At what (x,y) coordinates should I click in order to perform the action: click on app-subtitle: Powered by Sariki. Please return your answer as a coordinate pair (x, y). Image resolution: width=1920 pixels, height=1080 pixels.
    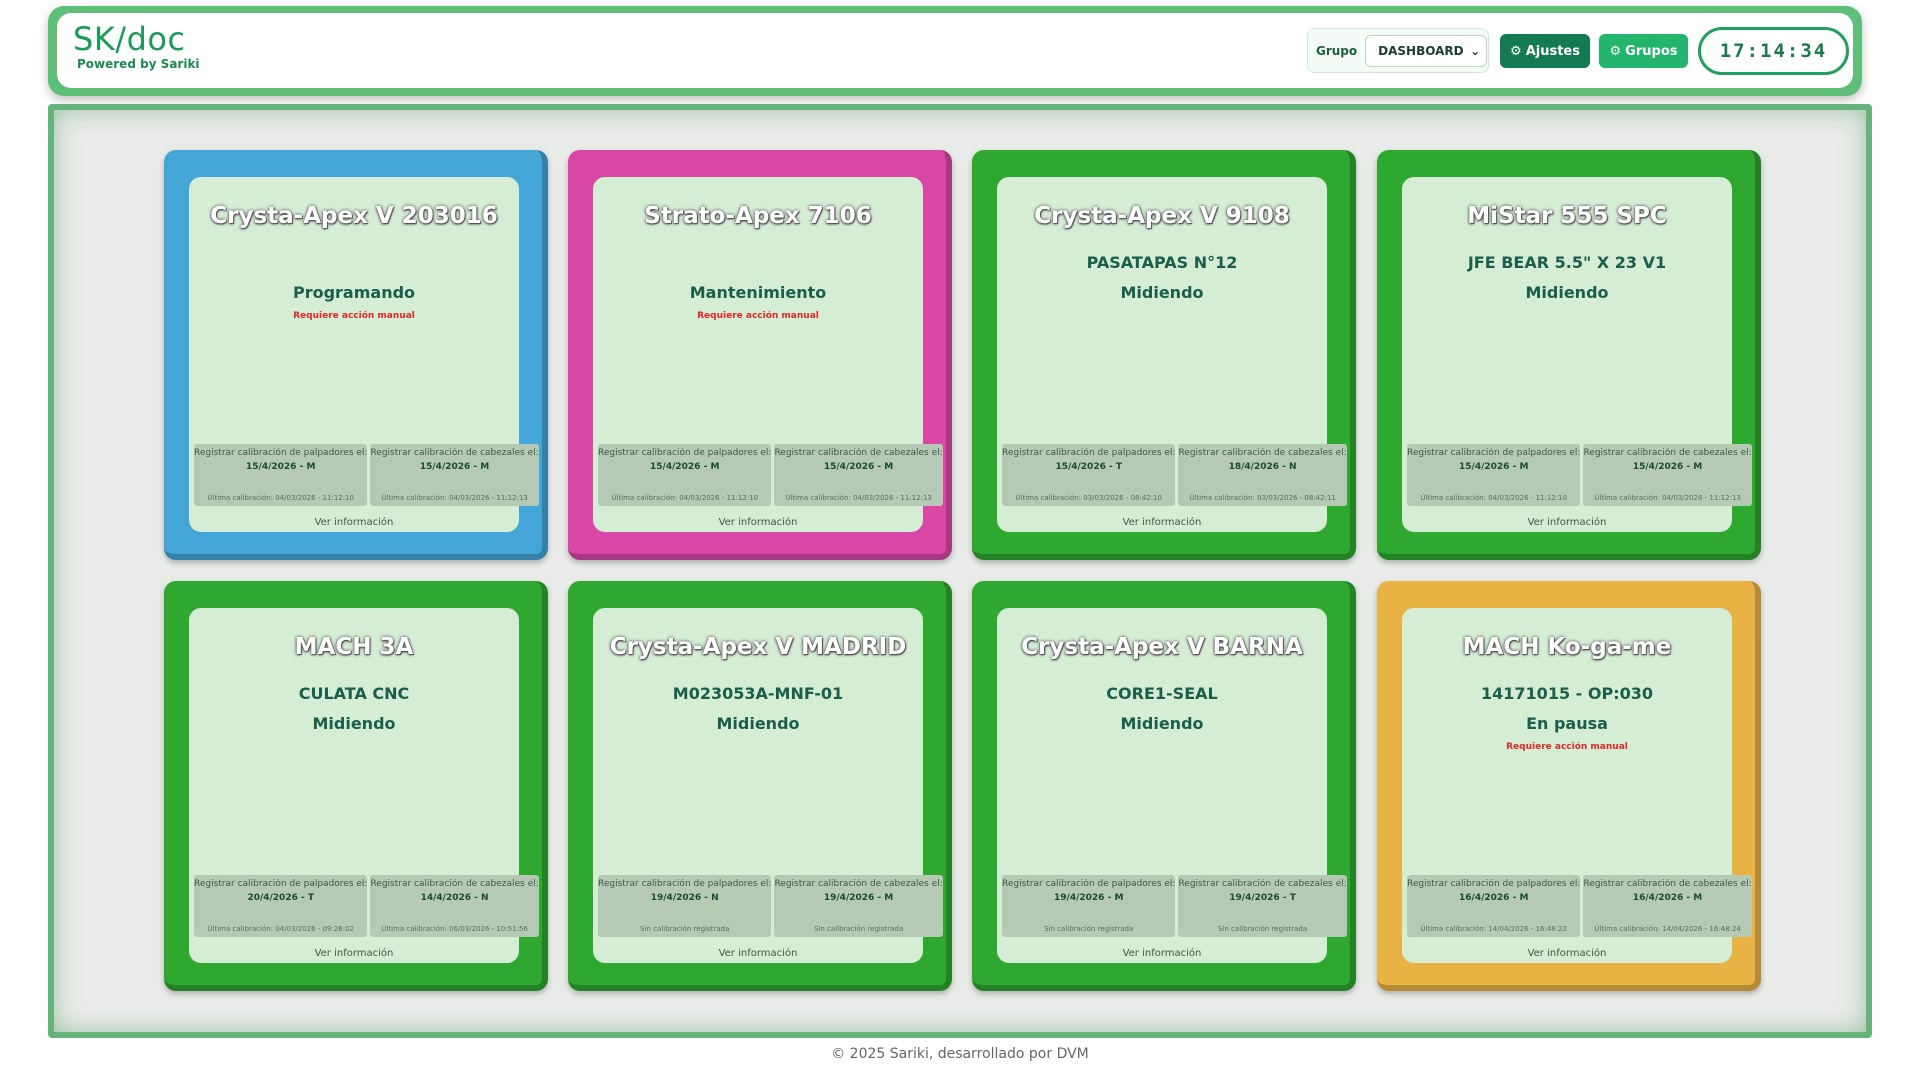
    Looking at the image, I should click on (138, 64).